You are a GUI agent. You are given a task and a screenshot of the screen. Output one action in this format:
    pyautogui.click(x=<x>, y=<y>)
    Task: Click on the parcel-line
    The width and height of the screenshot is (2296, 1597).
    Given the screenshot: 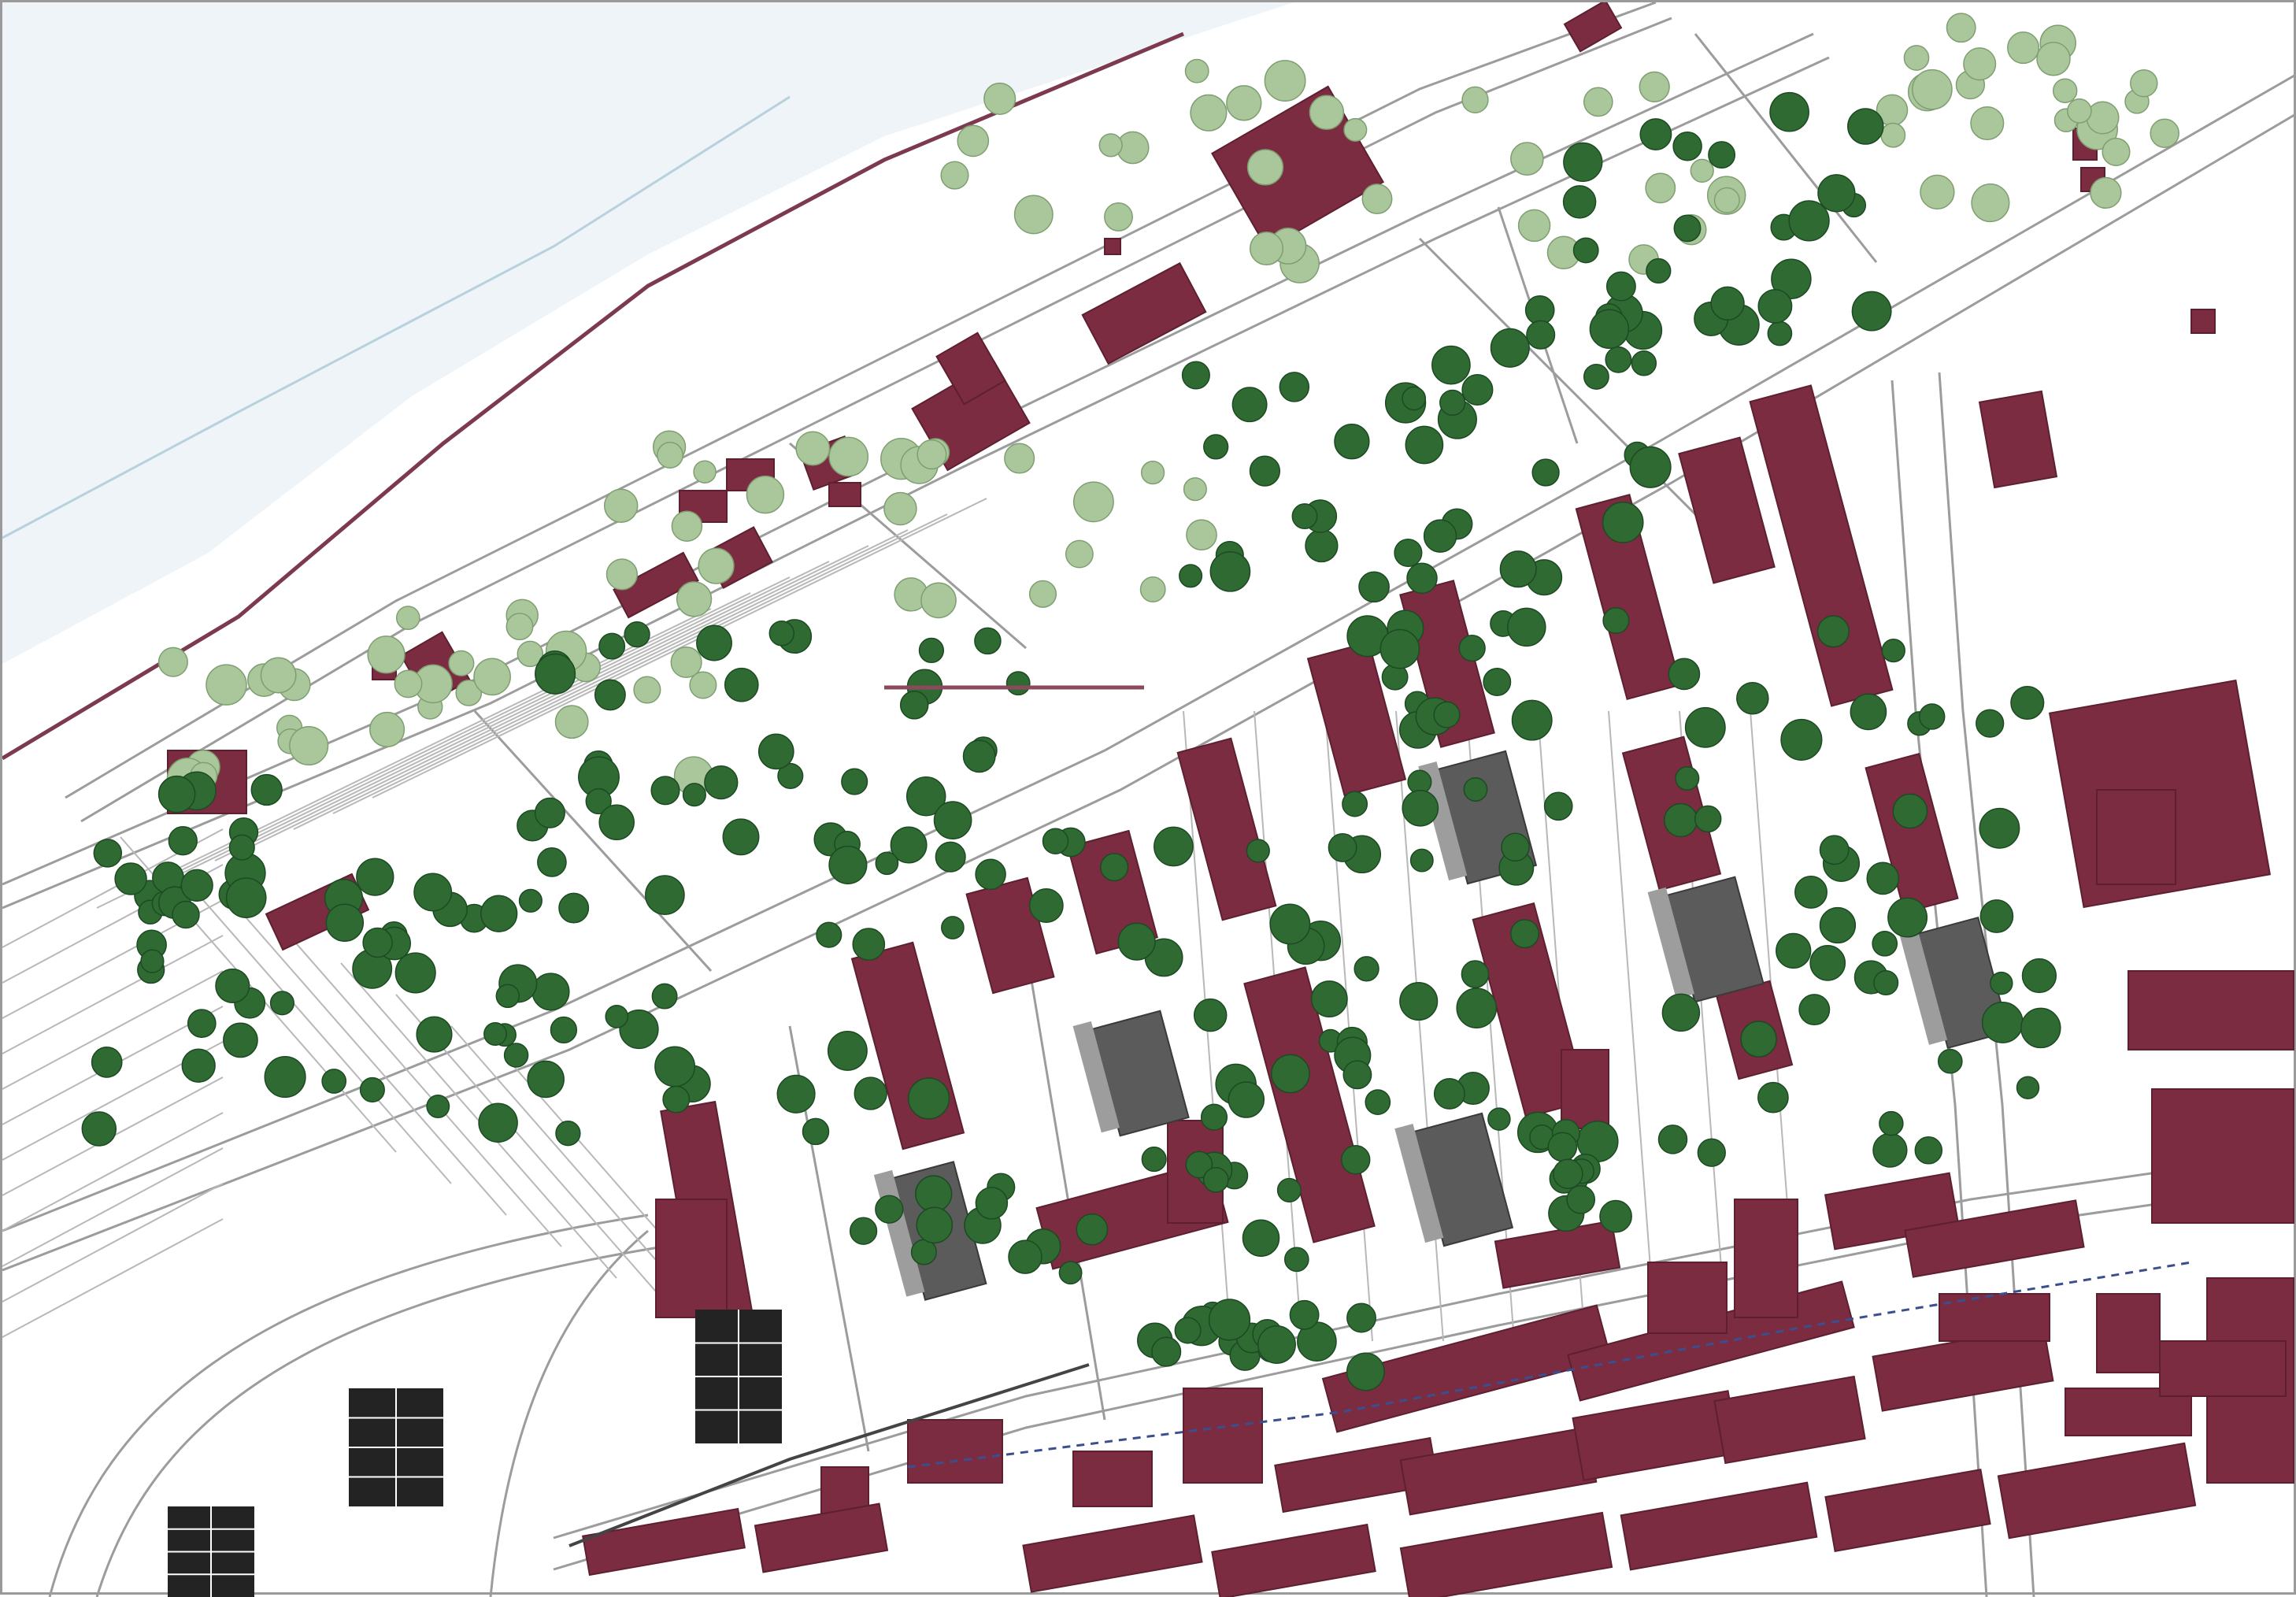 What is the action you would take?
    pyautogui.click(x=113, y=1207)
    